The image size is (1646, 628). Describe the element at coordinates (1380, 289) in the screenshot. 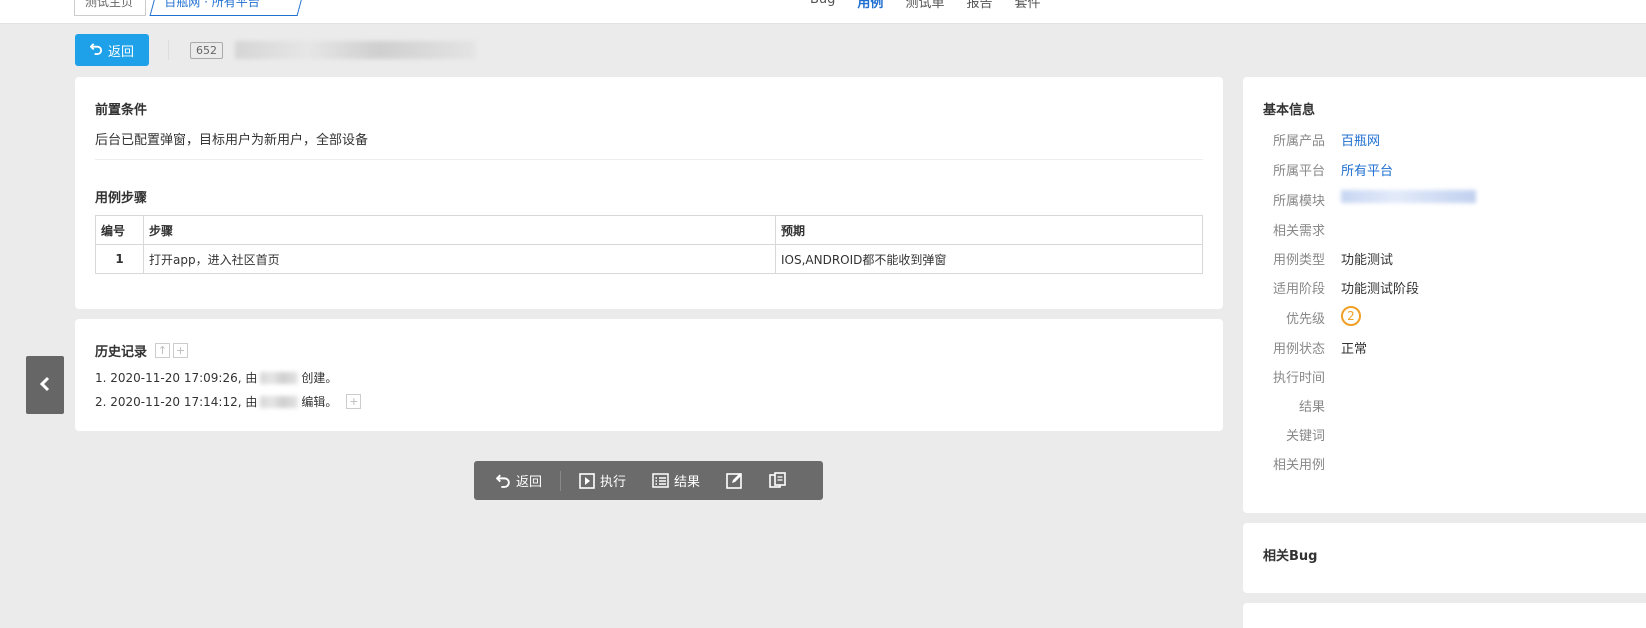

I see `info-value: 功能测试阶段` at that location.